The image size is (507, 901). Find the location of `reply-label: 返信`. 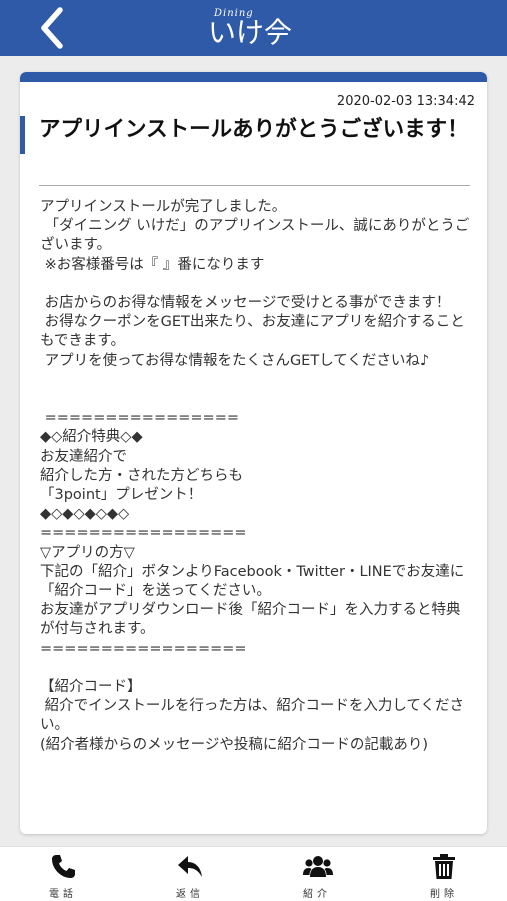

reply-label: 返信 is located at coordinates (190, 894).